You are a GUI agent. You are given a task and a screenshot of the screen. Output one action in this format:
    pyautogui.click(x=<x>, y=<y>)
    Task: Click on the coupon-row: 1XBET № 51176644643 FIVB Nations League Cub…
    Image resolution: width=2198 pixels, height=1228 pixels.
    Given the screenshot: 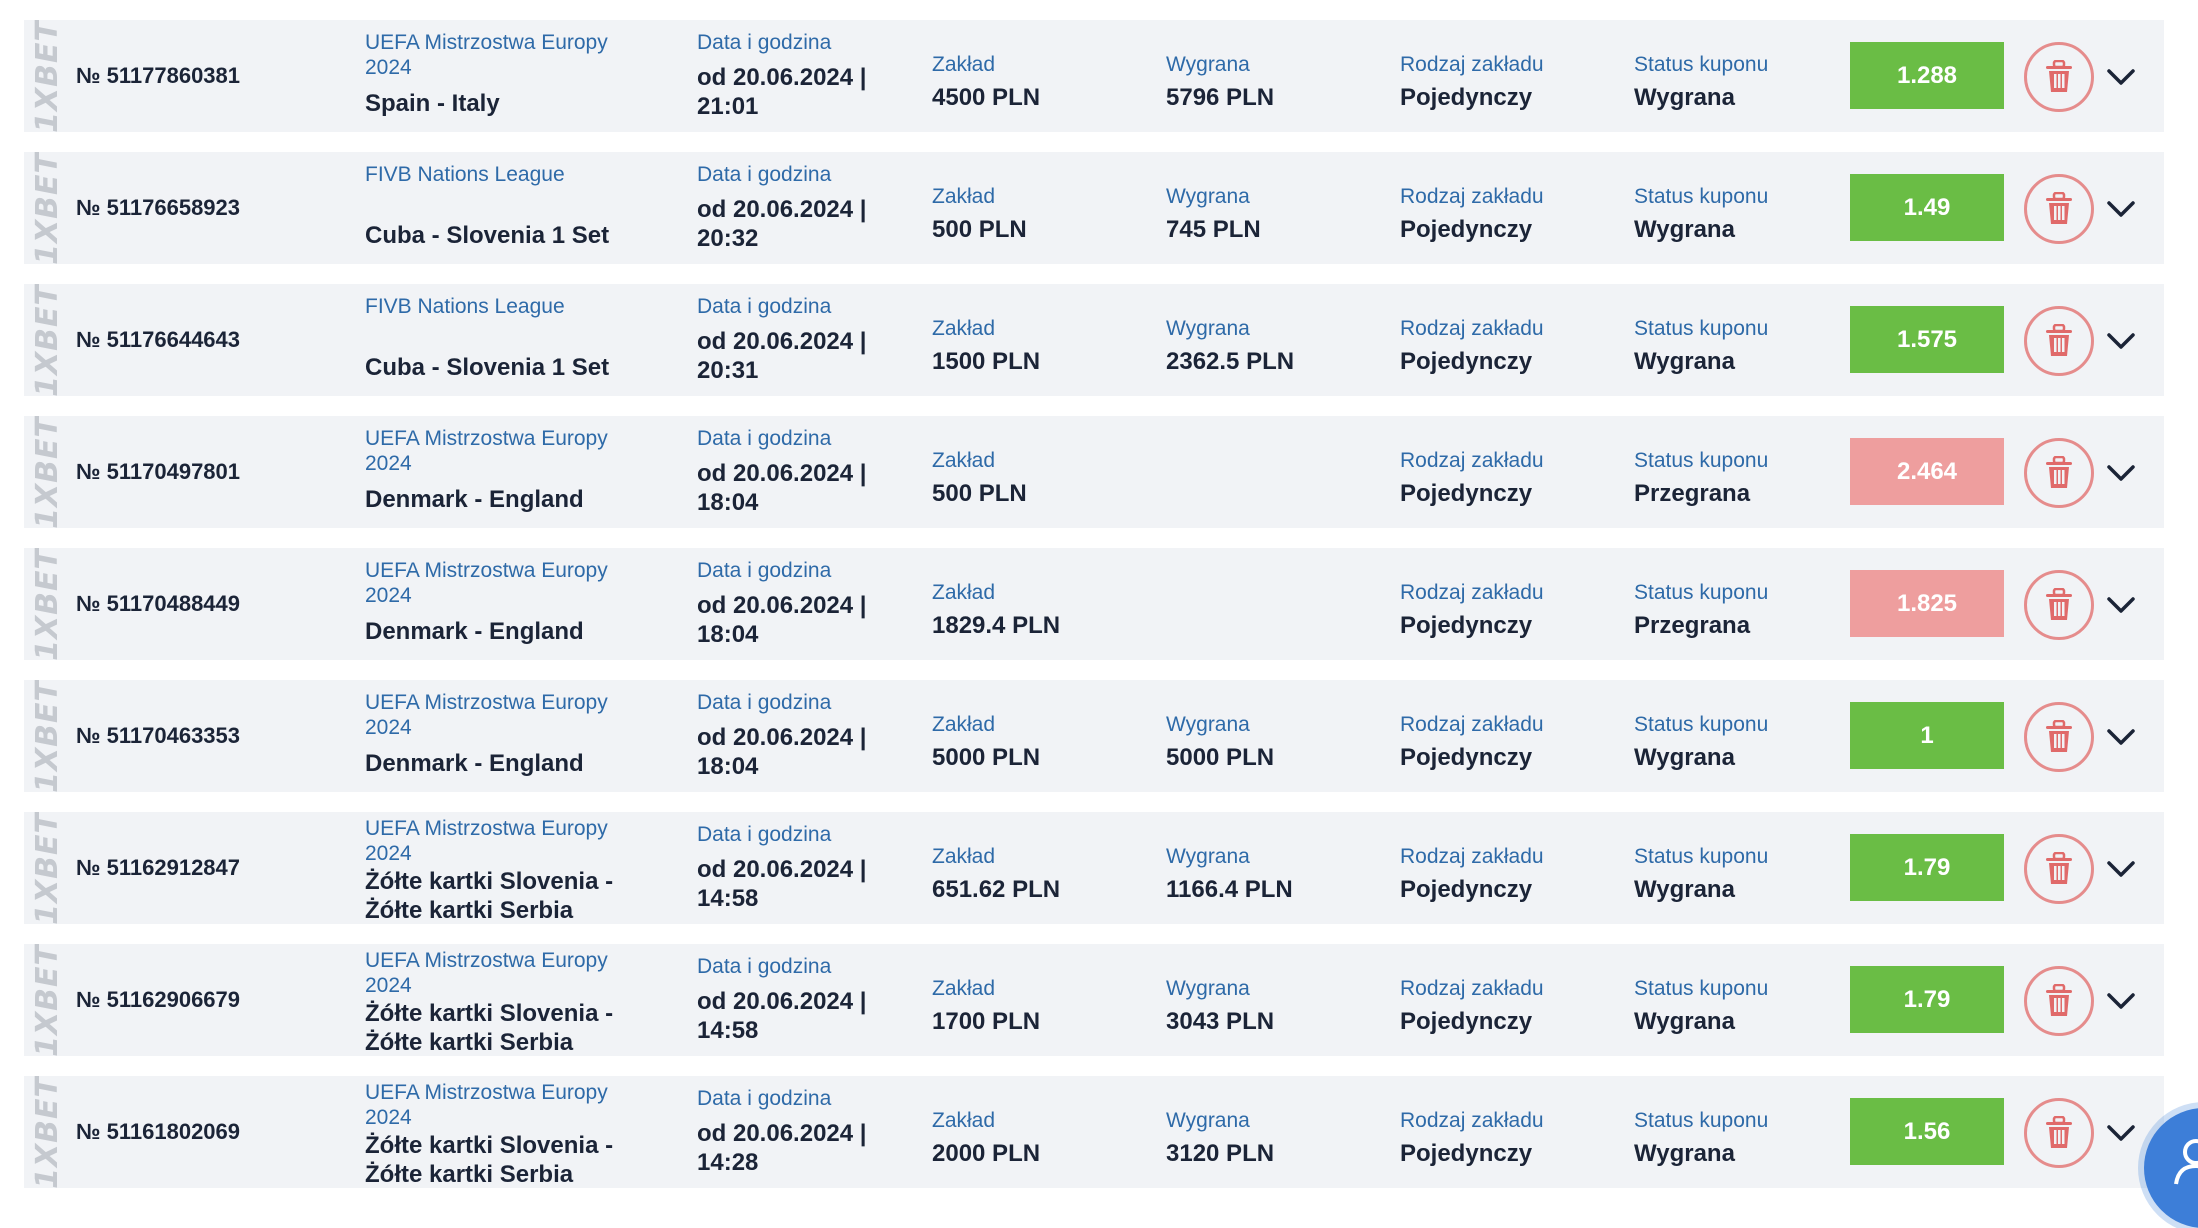 What is the action you would take?
    pyautogui.click(x=1094, y=340)
    